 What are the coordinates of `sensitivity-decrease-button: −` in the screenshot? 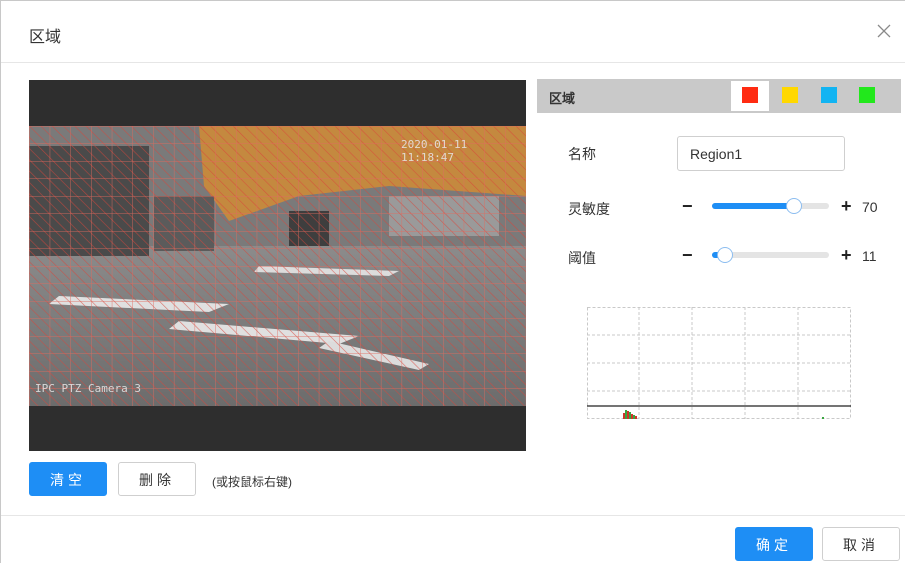 It's located at (687, 206).